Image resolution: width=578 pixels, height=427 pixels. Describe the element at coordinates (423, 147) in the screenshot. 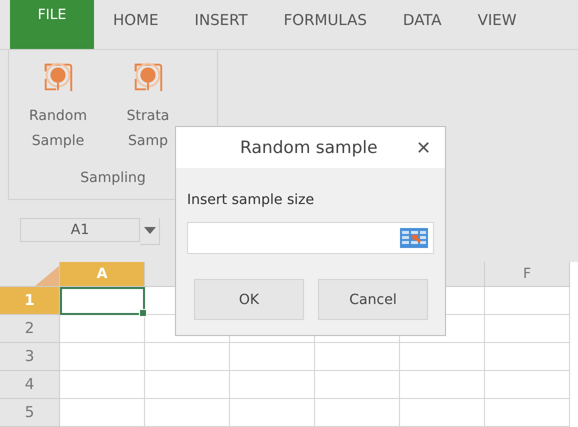

I see `close-button: ✕` at that location.